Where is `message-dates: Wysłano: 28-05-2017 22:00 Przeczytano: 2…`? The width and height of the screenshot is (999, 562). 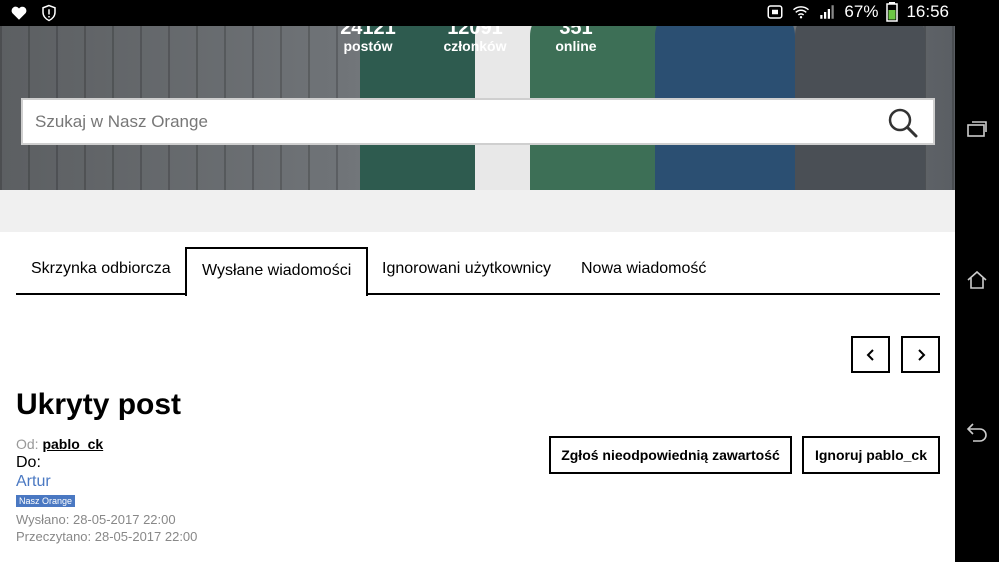 message-dates: Wysłano: 28-05-2017 22:00 Przeczytano: 2… is located at coordinates (106, 528).